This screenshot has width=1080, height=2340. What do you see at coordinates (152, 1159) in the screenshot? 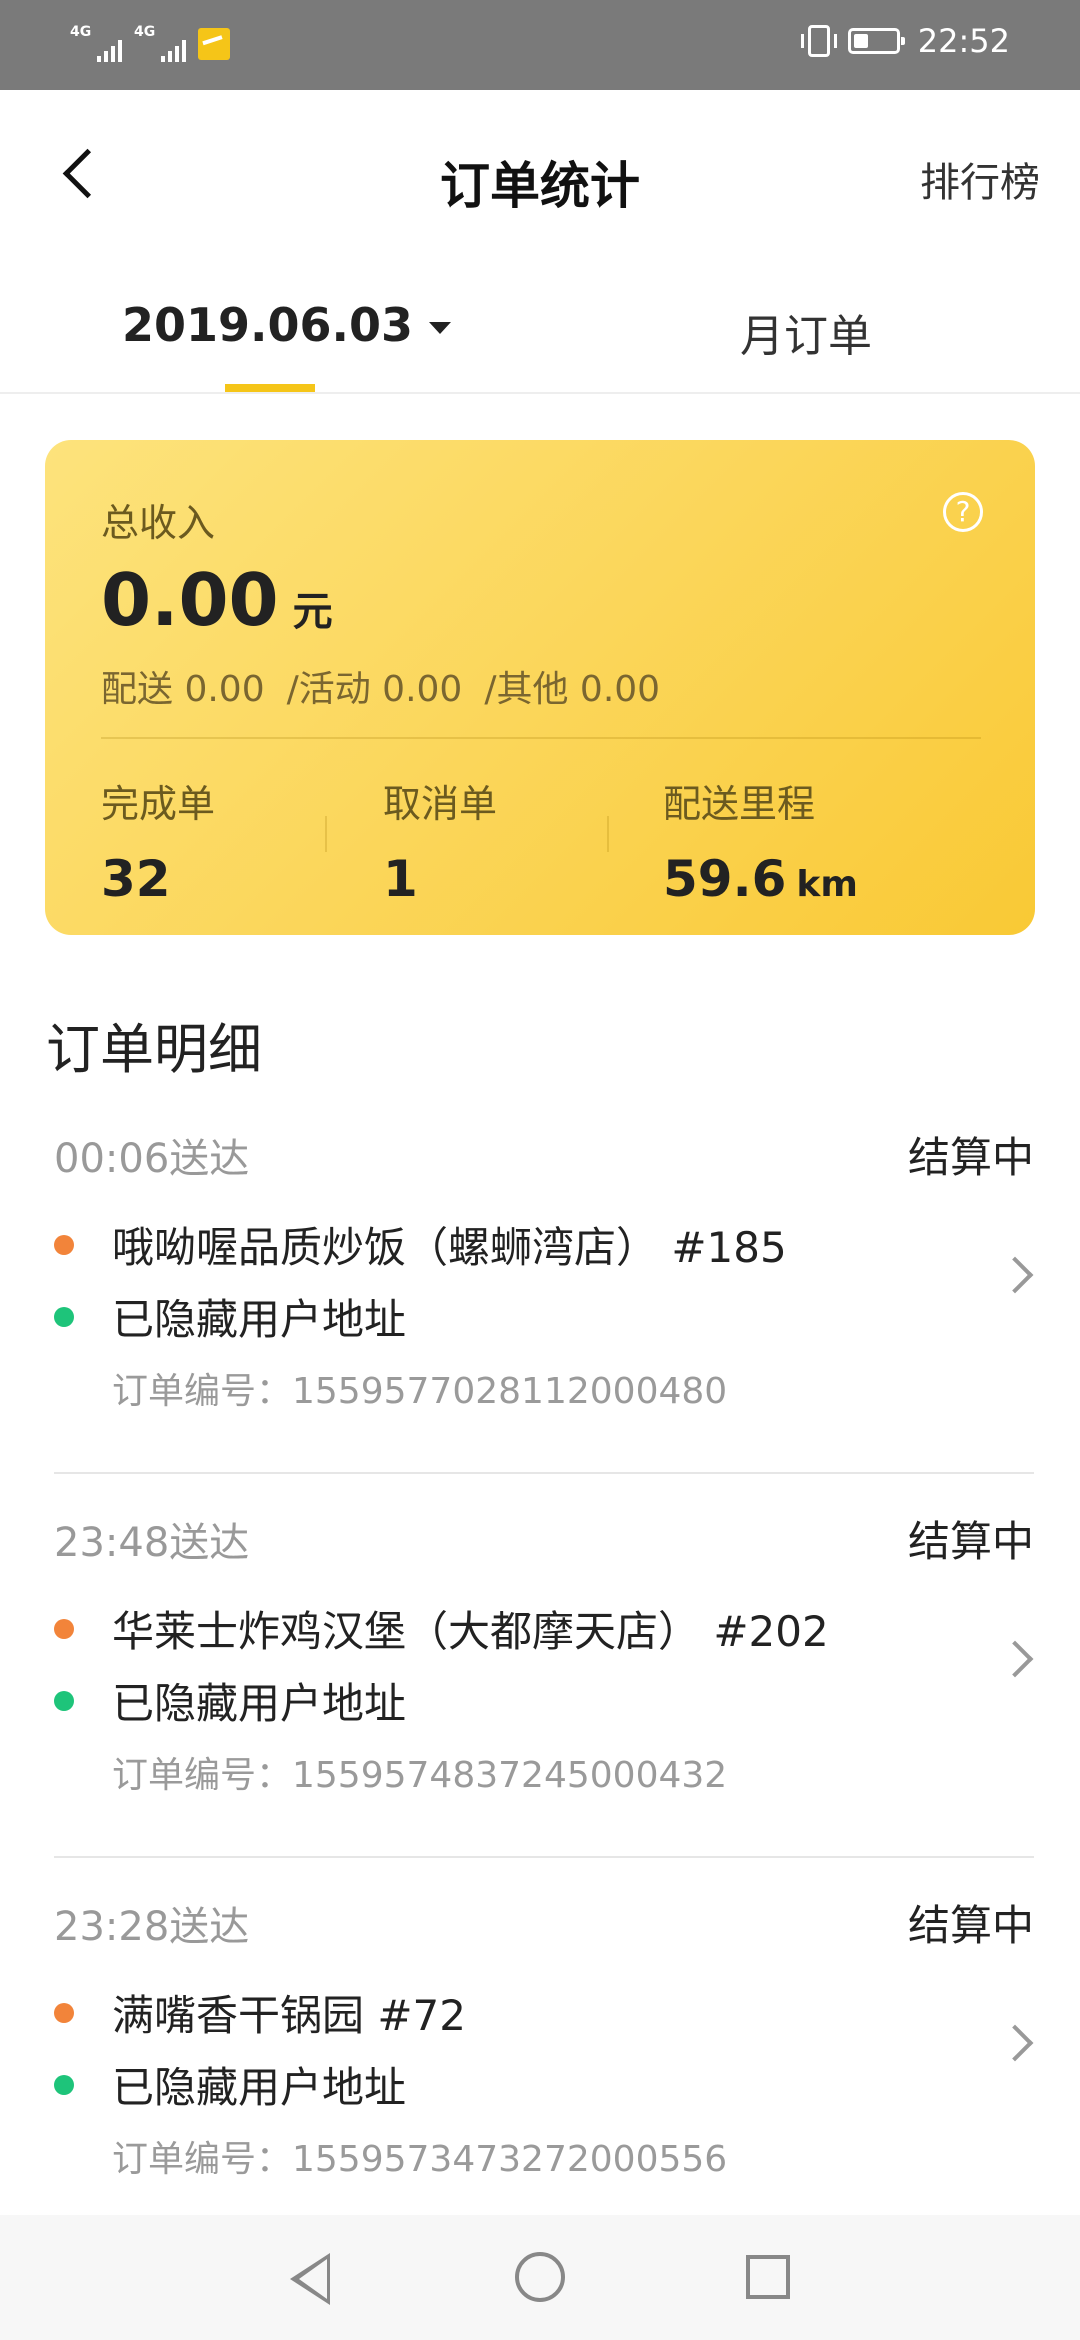
I see `delivery-time: 00:06送达` at bounding box center [152, 1159].